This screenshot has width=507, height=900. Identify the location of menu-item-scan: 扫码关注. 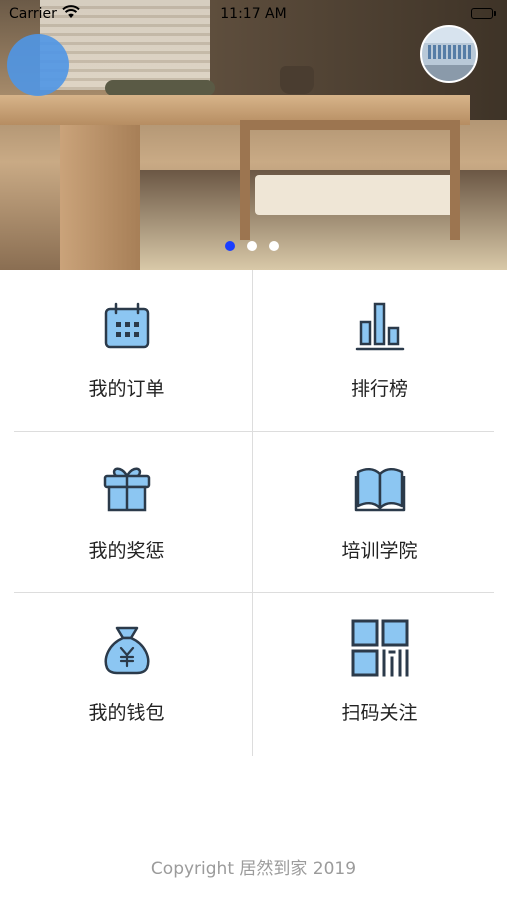
(379, 675).